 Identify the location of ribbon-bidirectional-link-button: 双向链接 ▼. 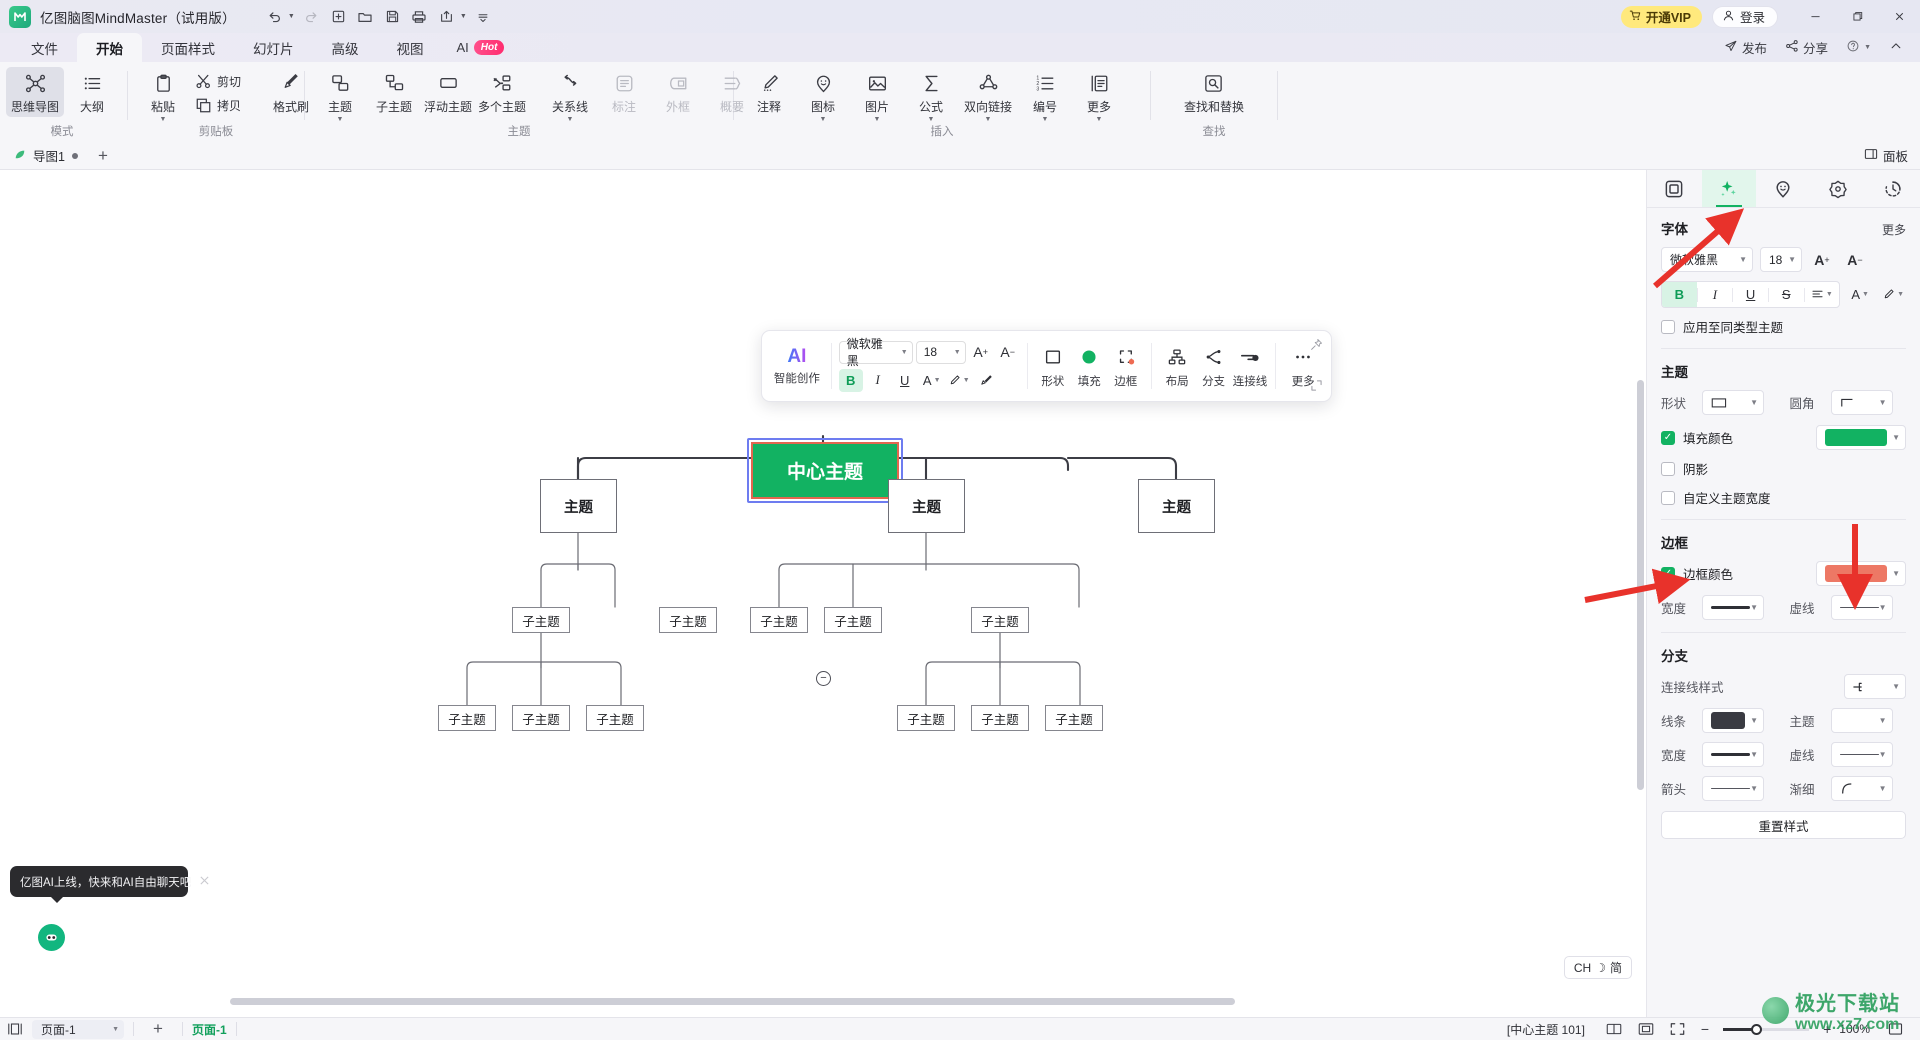
(988, 96).